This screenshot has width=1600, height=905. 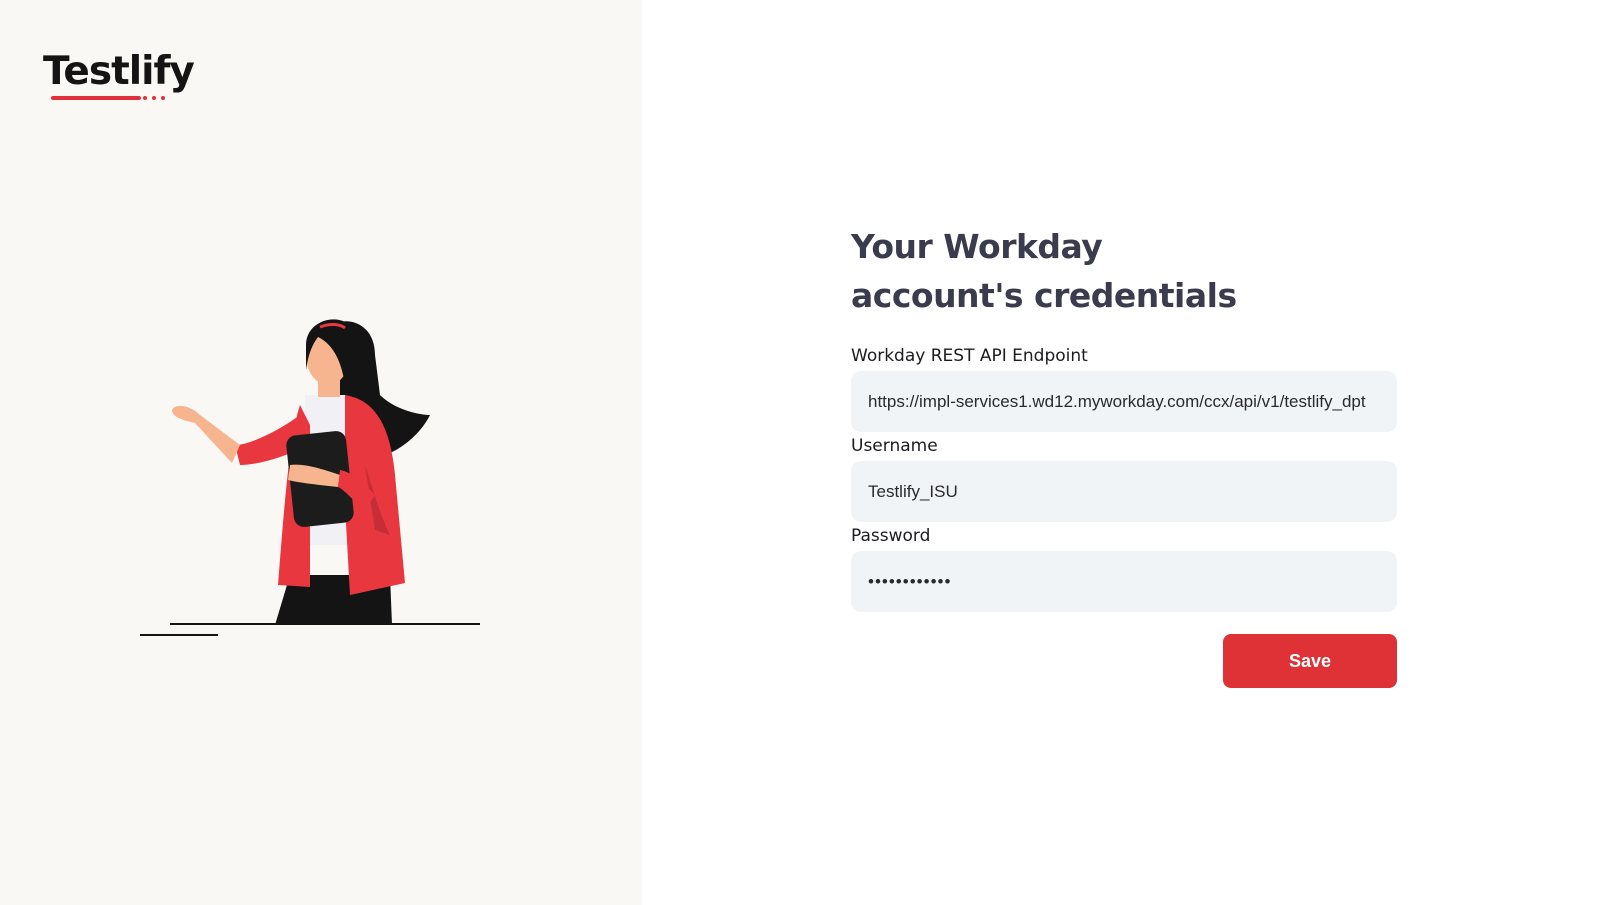 What do you see at coordinates (310, 477) in the screenshot?
I see `woman-holding-tablet-illustration` at bounding box center [310, 477].